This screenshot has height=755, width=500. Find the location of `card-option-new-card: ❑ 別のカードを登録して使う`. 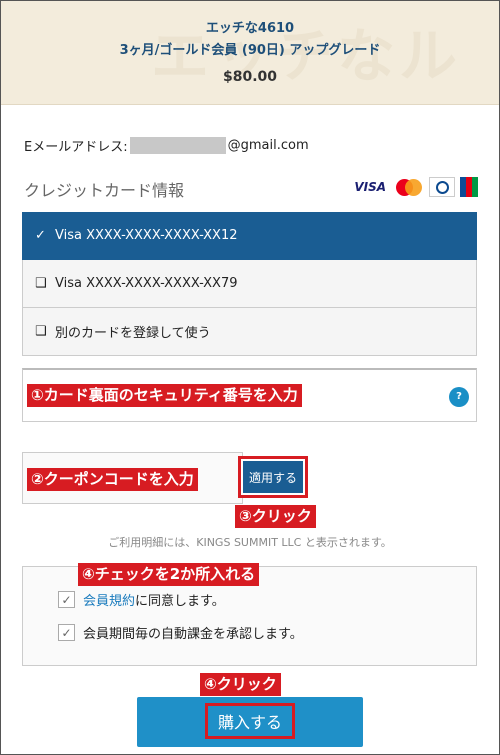

card-option-new-card: ❑ 別のカードを登録して使う is located at coordinates (249, 332).